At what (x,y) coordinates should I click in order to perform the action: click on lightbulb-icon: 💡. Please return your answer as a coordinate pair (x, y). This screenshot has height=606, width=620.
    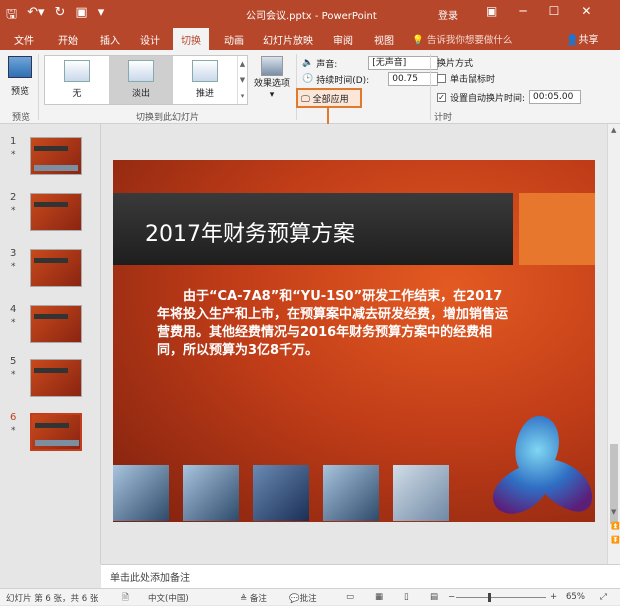
    Looking at the image, I should click on (418, 40).